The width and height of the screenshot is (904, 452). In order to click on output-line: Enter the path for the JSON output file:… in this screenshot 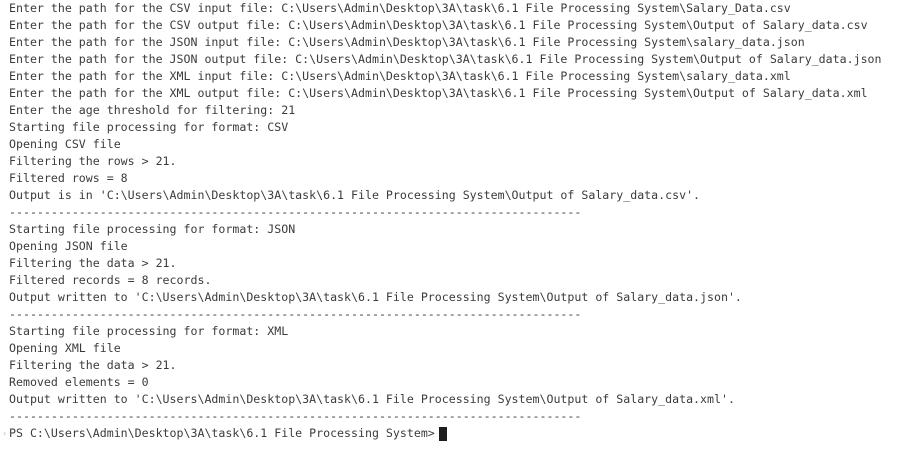, I will do `click(445, 59)`.